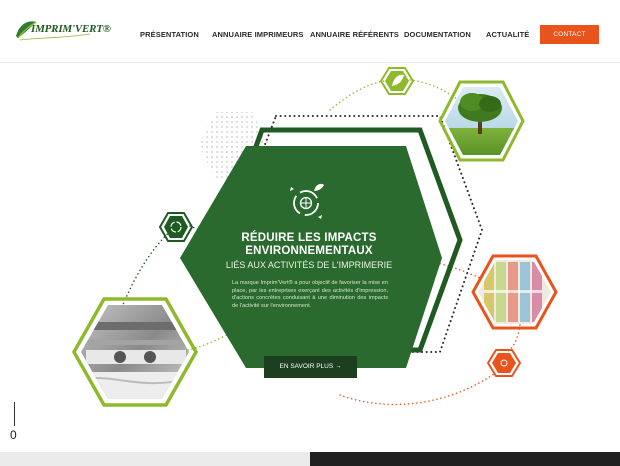  What do you see at coordinates (155, 459) in the screenshot?
I see `footer-band-light` at bounding box center [155, 459].